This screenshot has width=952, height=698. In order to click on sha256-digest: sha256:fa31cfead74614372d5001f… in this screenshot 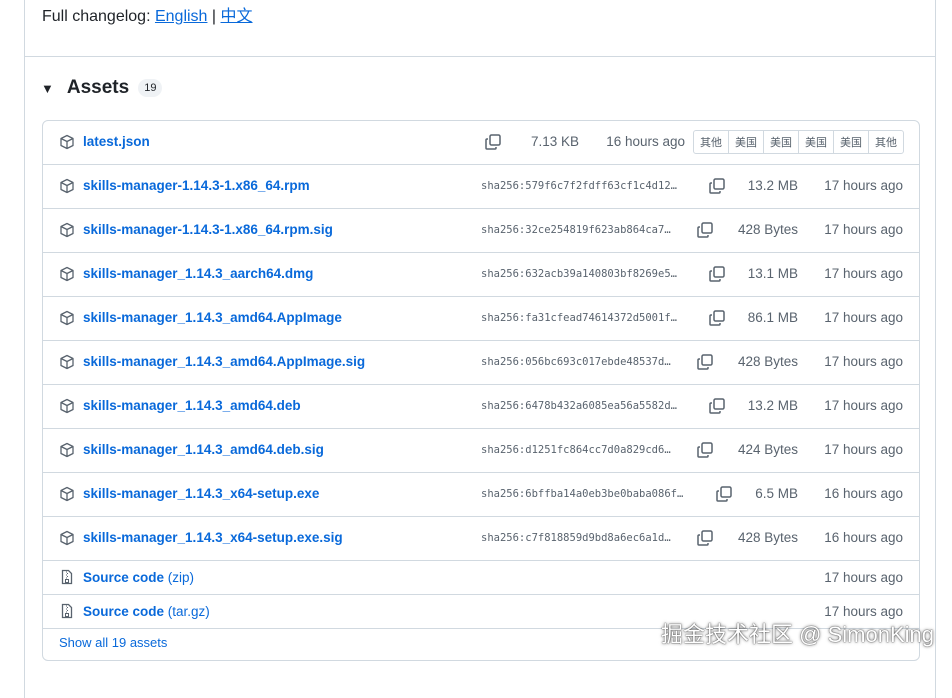, I will do `click(579, 318)`.